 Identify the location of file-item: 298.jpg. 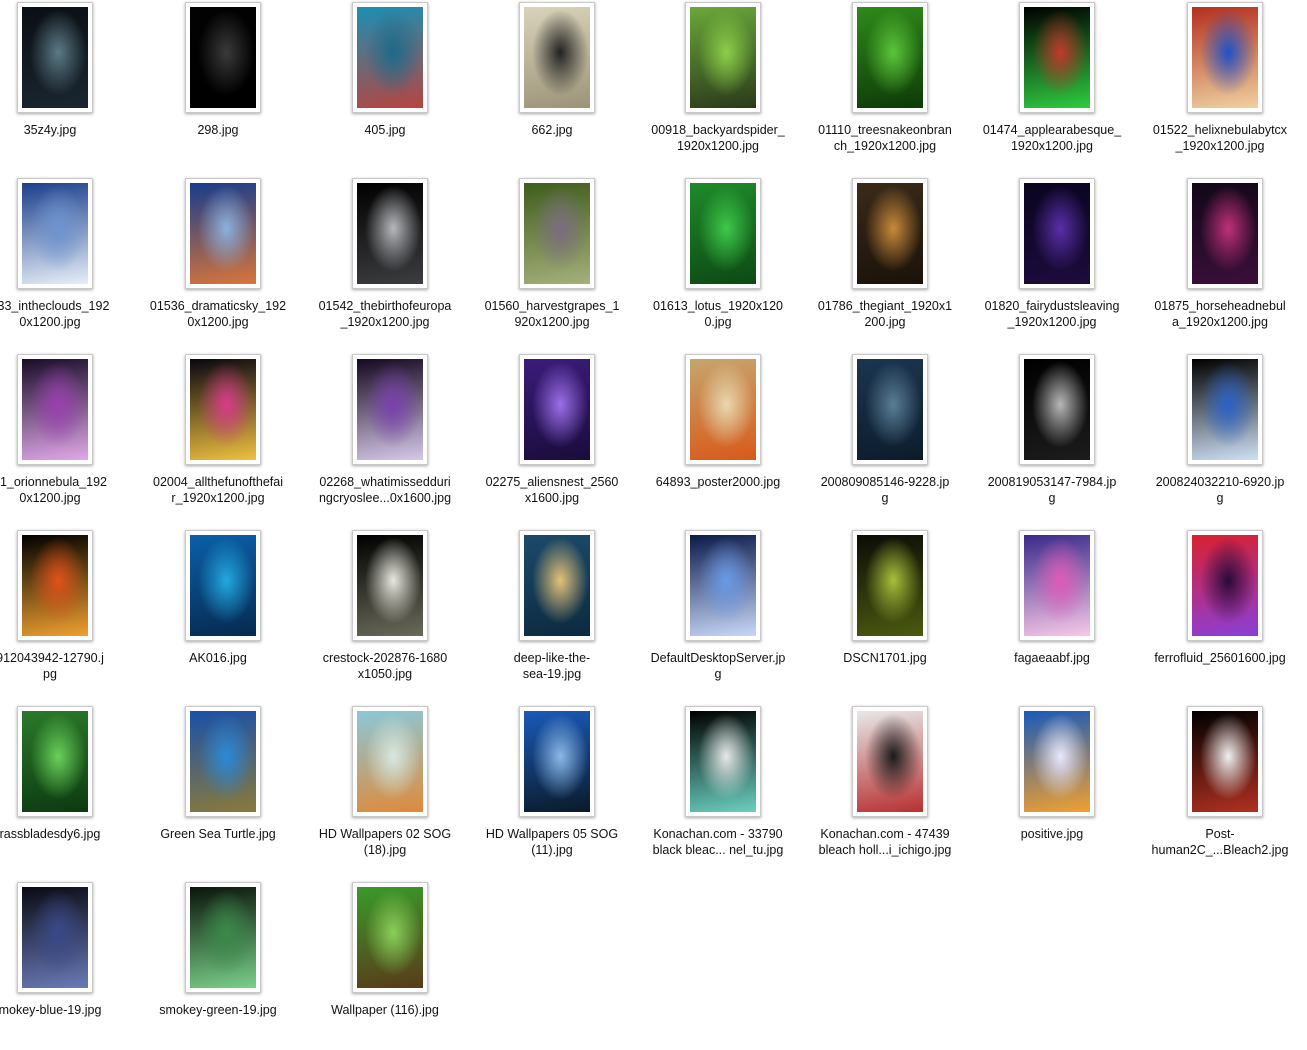
(218, 85).